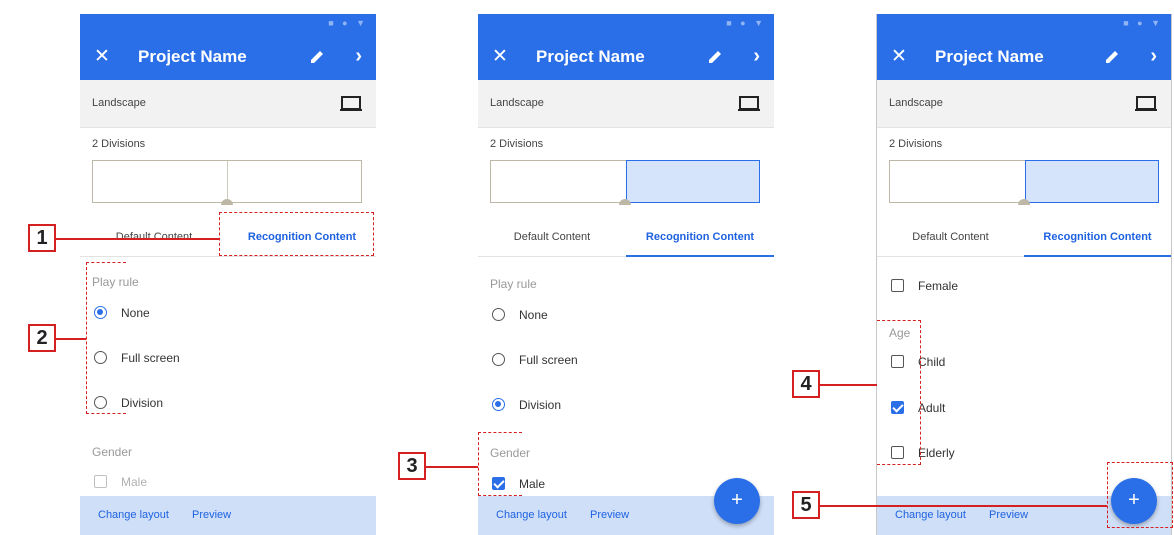  I want to click on callout-3: 3, so click(412, 466).